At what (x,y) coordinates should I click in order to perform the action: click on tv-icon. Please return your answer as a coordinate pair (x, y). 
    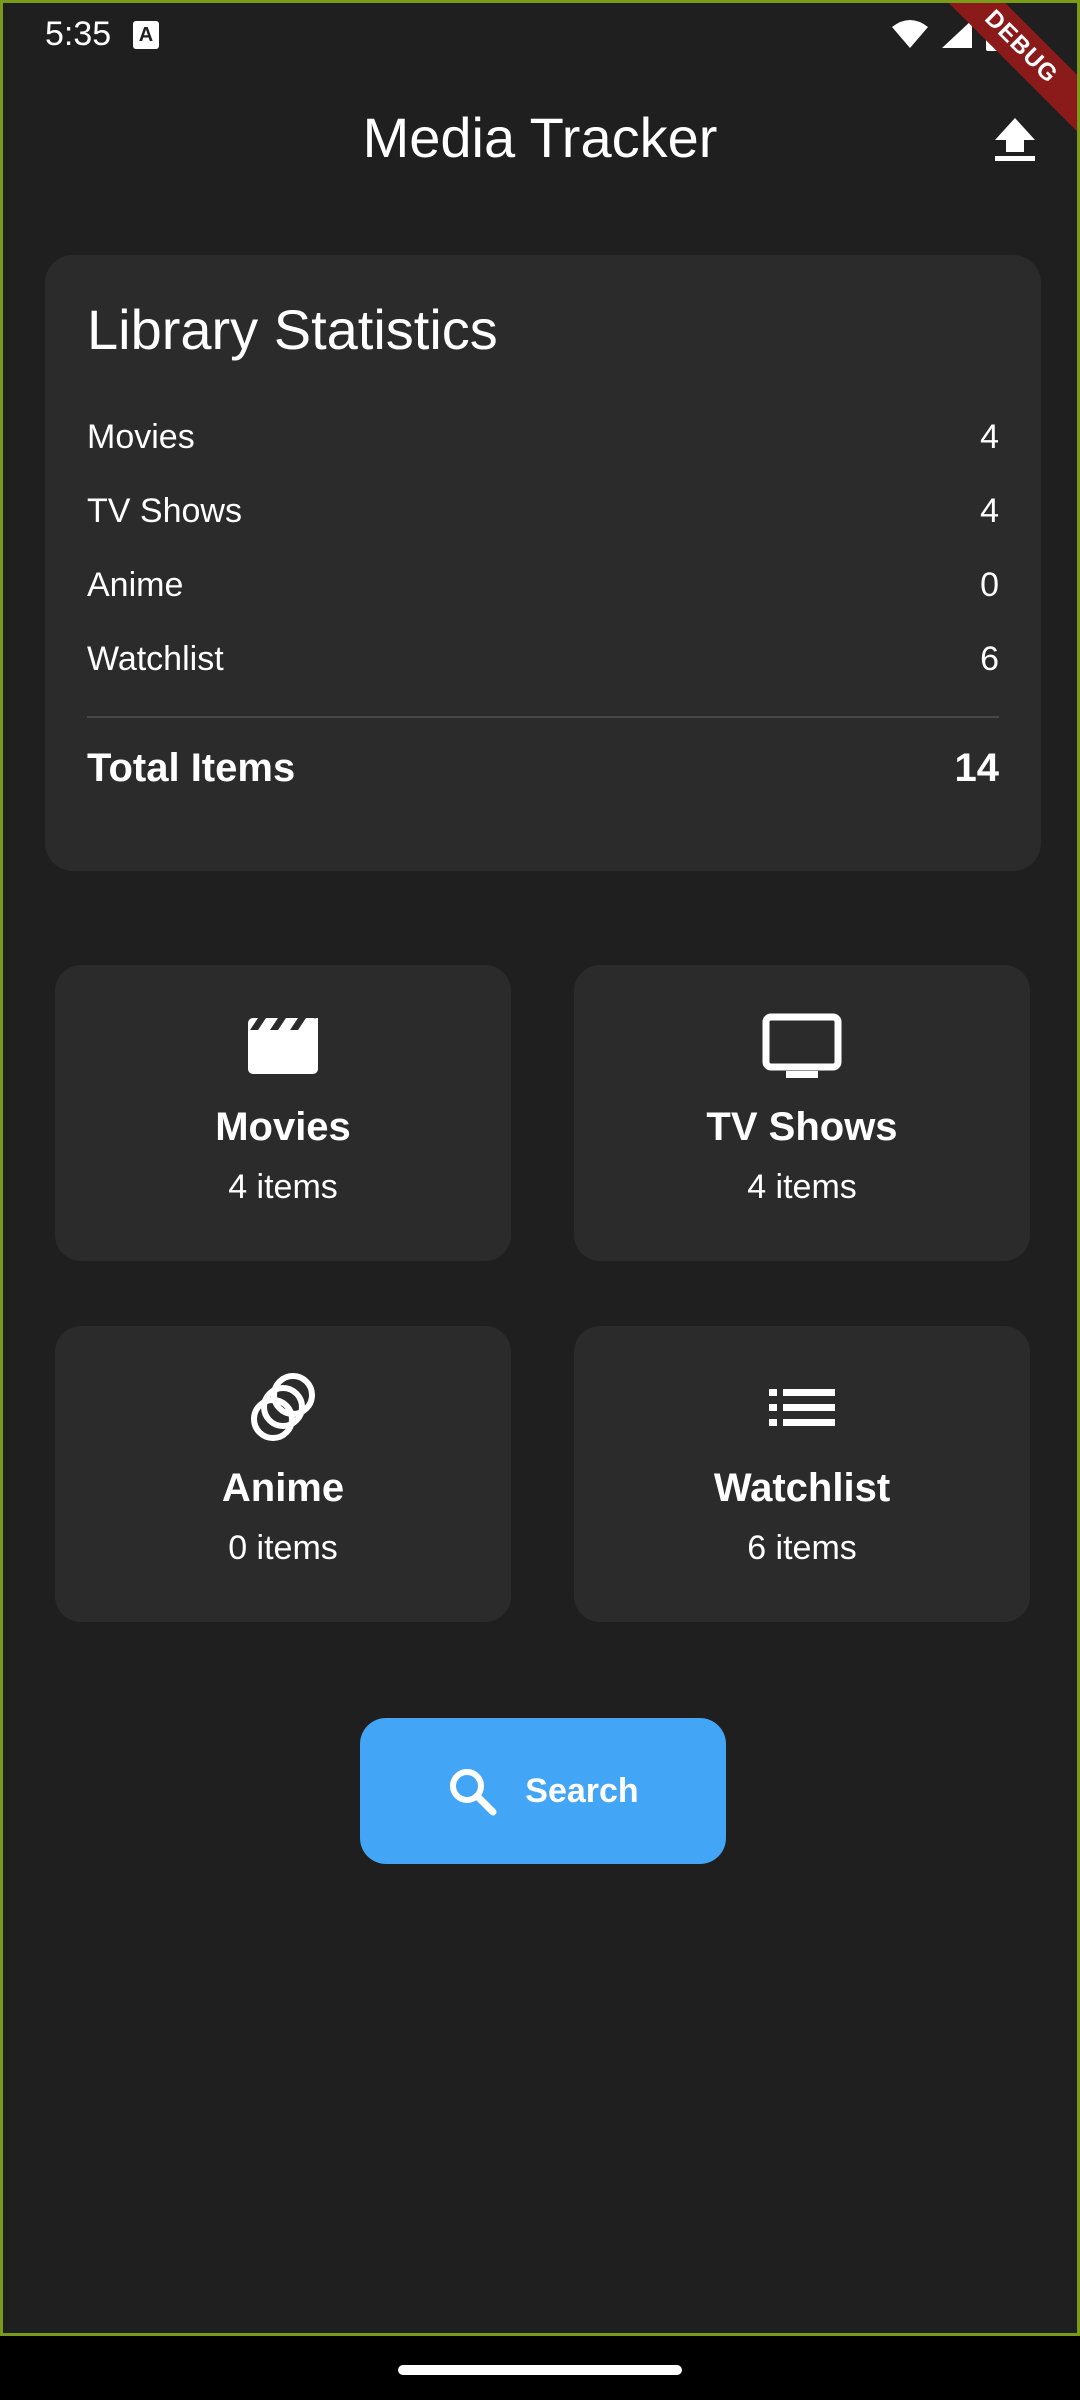
    Looking at the image, I should click on (802, 1045).